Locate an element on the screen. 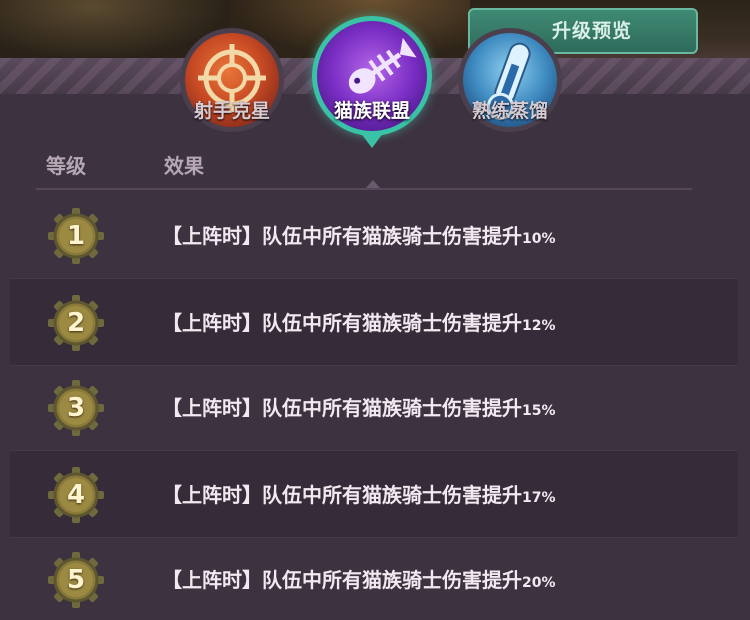 This screenshot has width=750, height=620. tab-label: 猫族联盟 is located at coordinates (371, 111).